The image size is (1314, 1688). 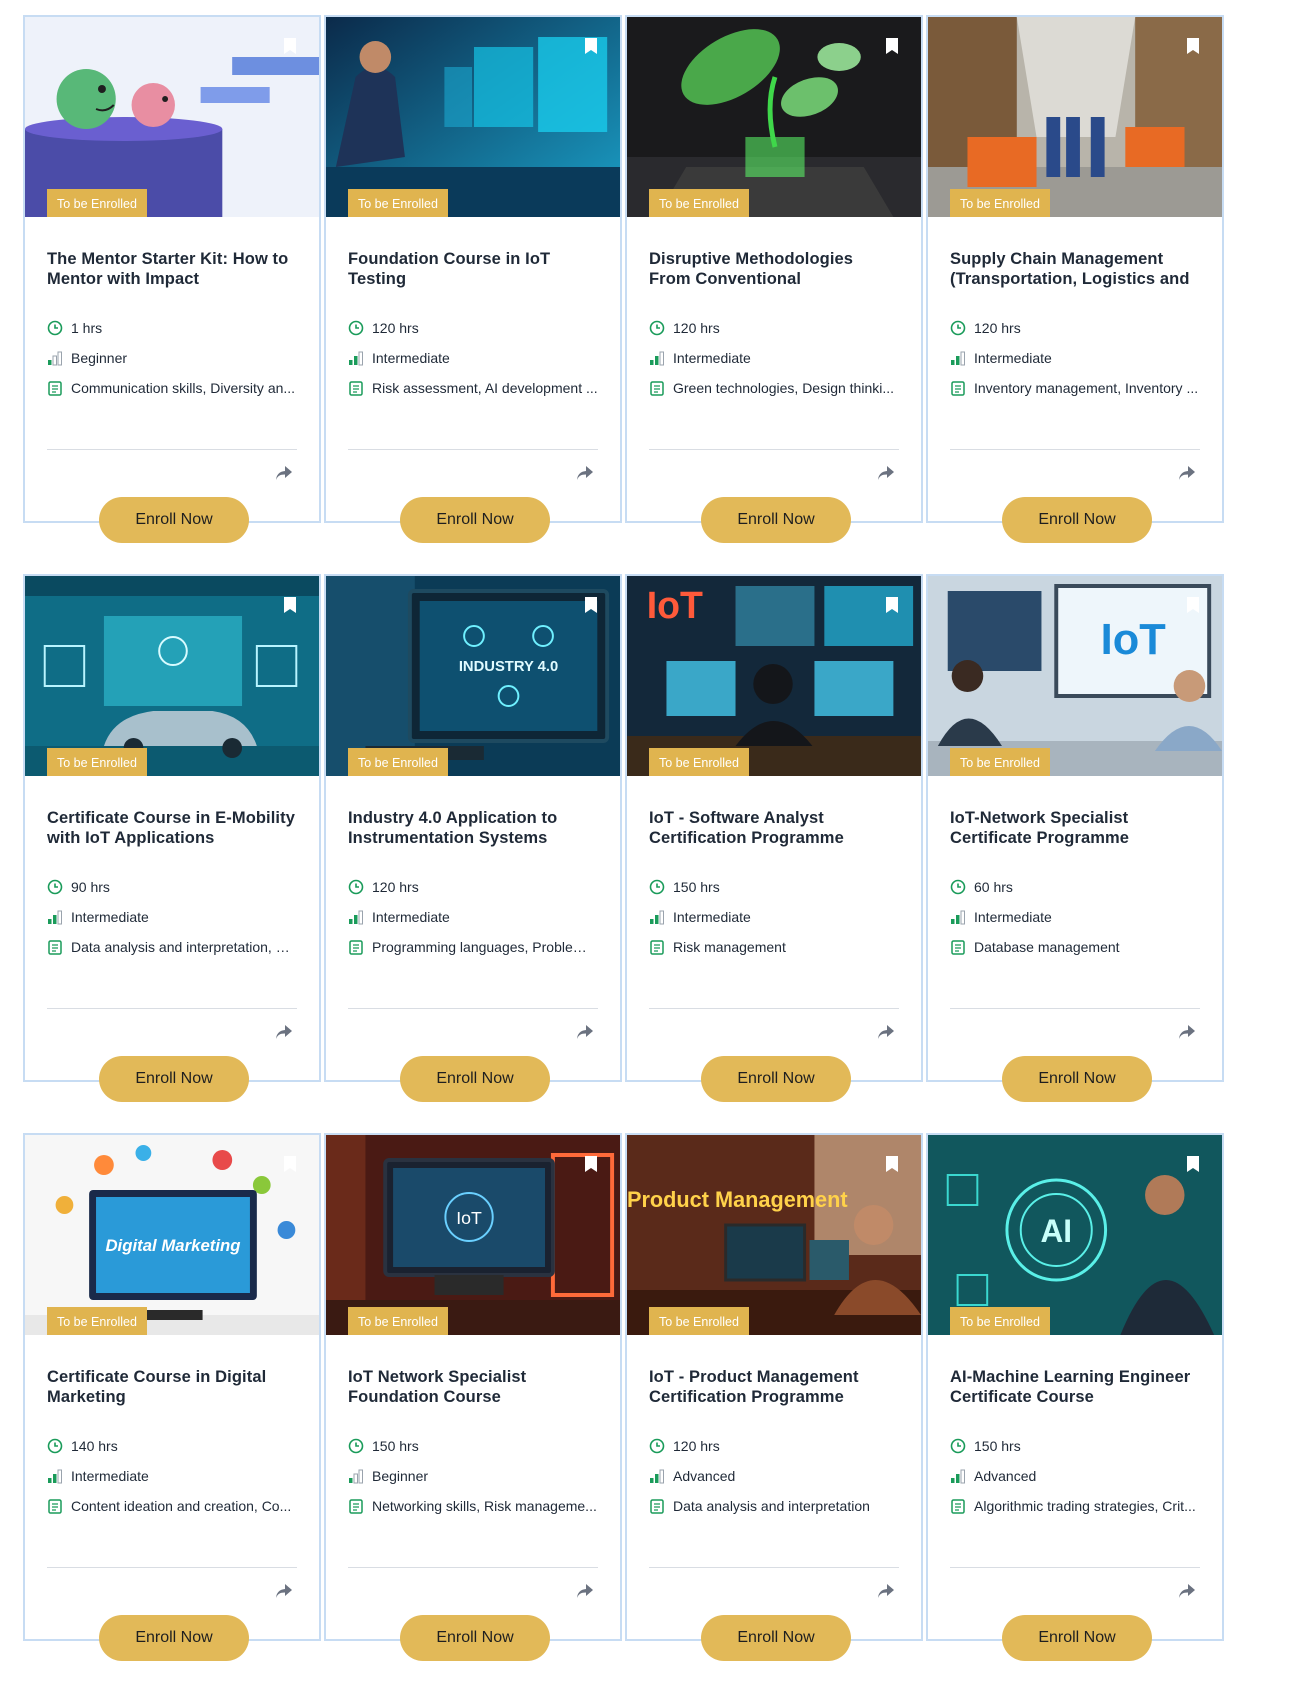 I want to click on digital-marketing-label: Digital Marketing, so click(x=173, y=1245).